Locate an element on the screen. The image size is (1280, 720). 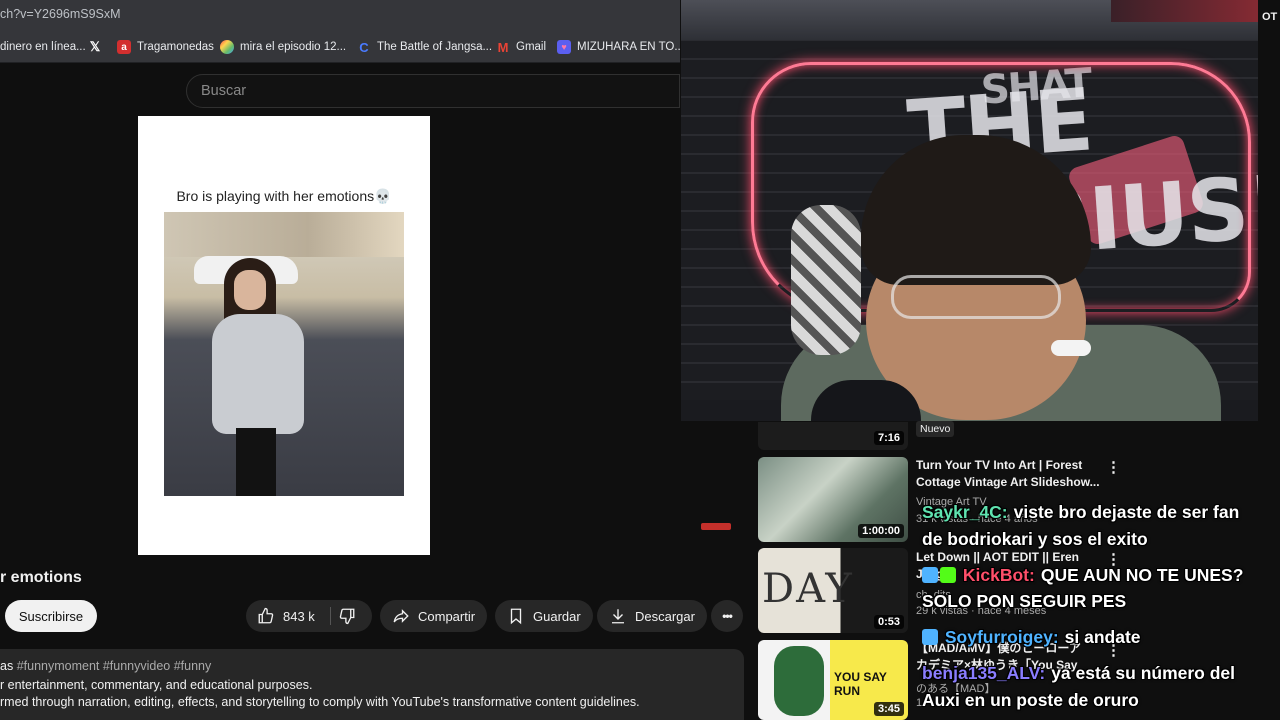
video-title: r emotions is located at coordinates (41, 577).